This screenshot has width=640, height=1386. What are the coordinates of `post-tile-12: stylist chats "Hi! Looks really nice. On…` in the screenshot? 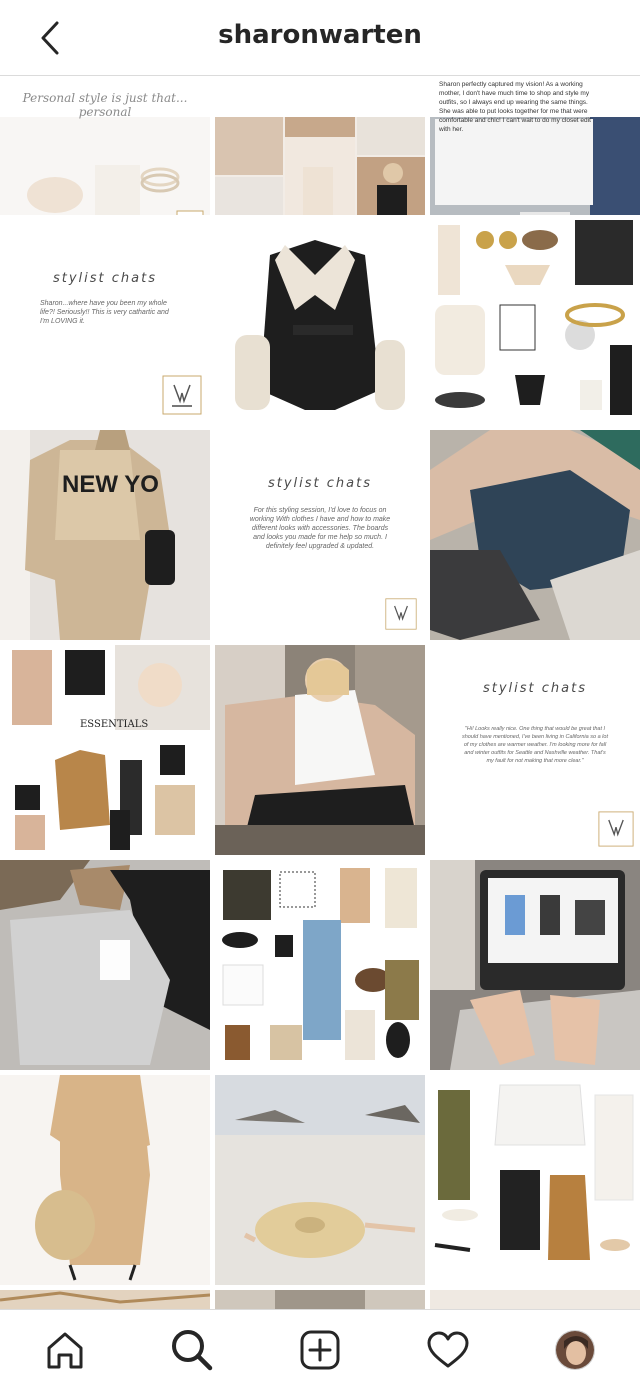 It's located at (535, 750).